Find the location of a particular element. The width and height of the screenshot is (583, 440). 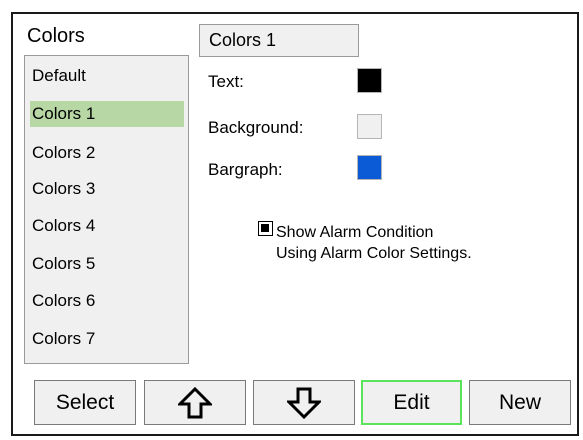

list-item-colors-7: Colors 7 is located at coordinates (107, 339).